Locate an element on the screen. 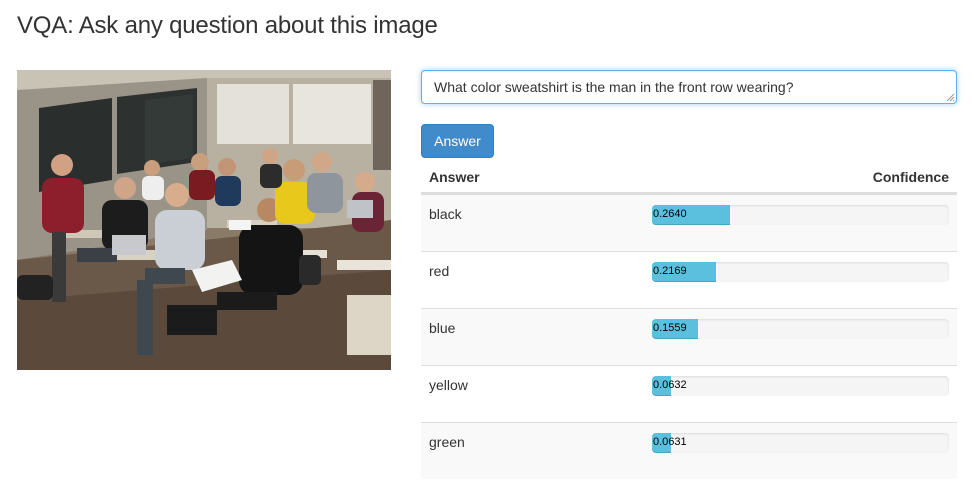 Image resolution: width=974 pixels, height=496 pixels. table-row: yellow 0.0632 is located at coordinates (689, 393).